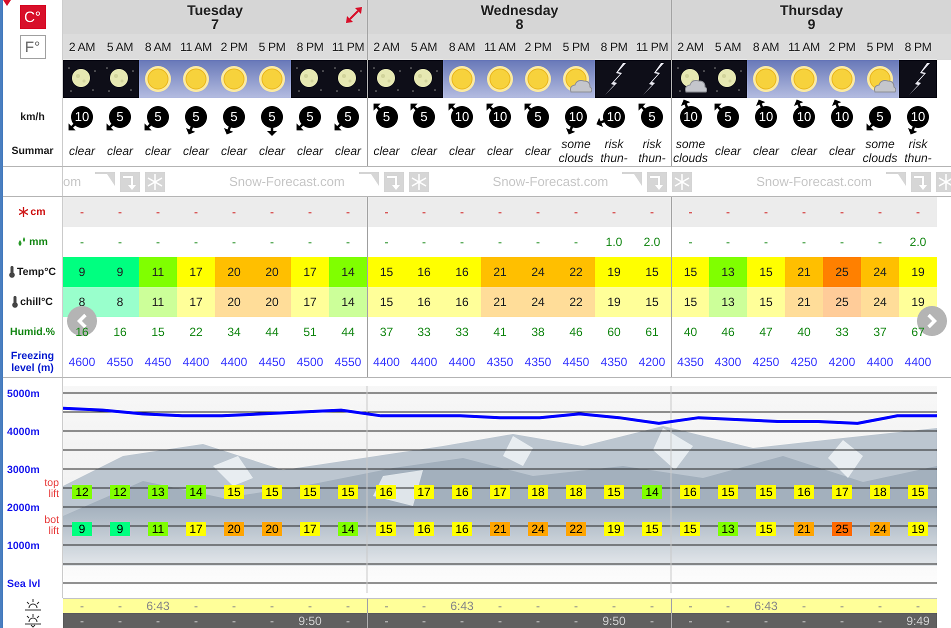 The height and width of the screenshot is (628, 951). I want to click on wind-chill-cell: 24, so click(880, 302).